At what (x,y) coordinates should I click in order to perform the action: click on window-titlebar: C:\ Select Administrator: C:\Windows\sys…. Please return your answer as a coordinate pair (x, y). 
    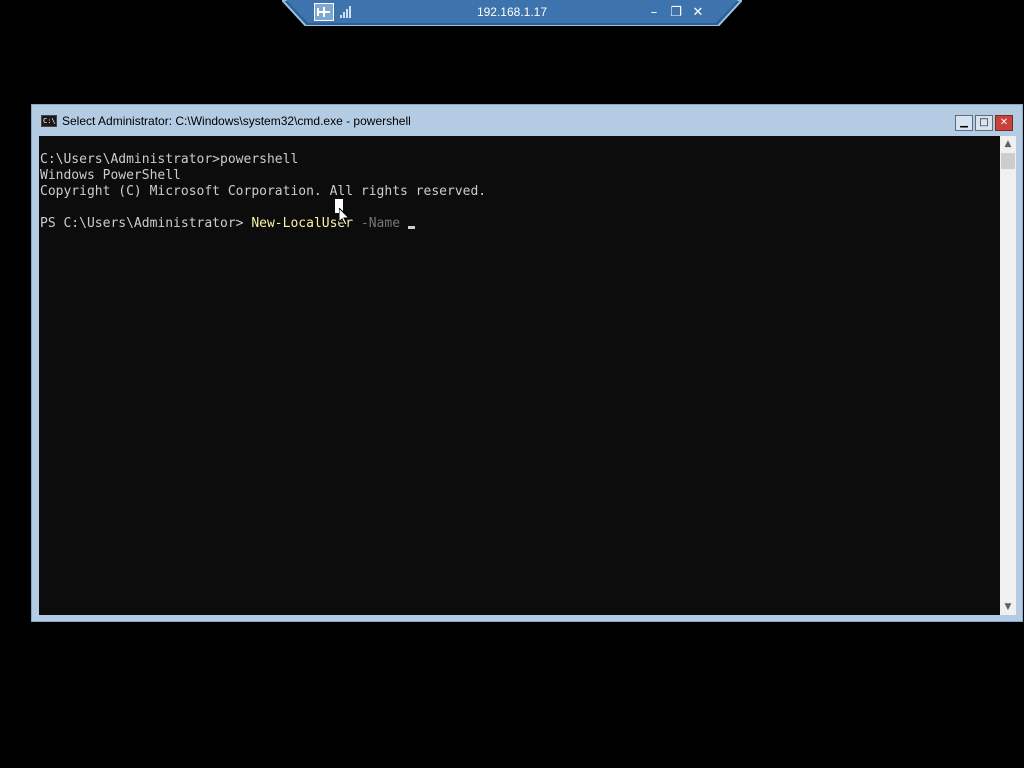
    Looking at the image, I should click on (527, 121).